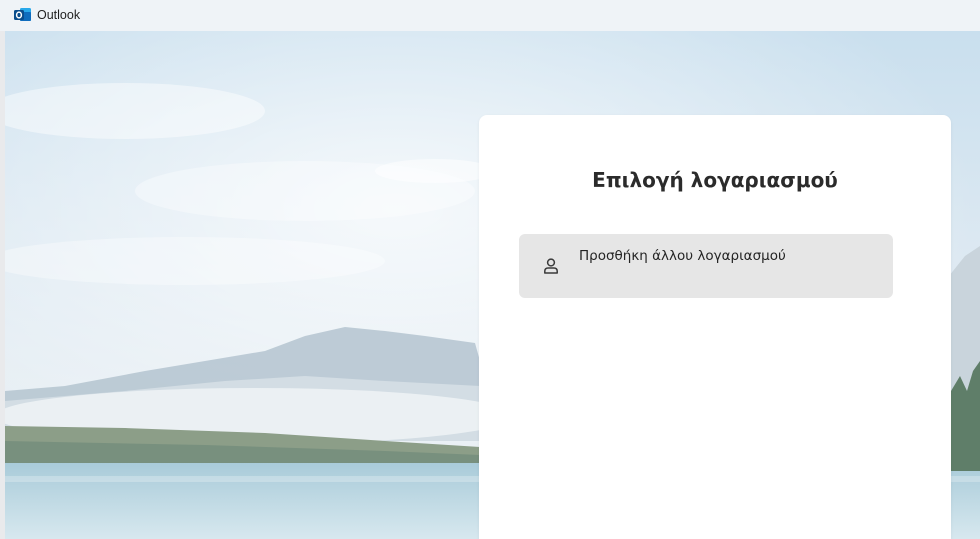  I want to click on outlook-icon, so click(23, 15).